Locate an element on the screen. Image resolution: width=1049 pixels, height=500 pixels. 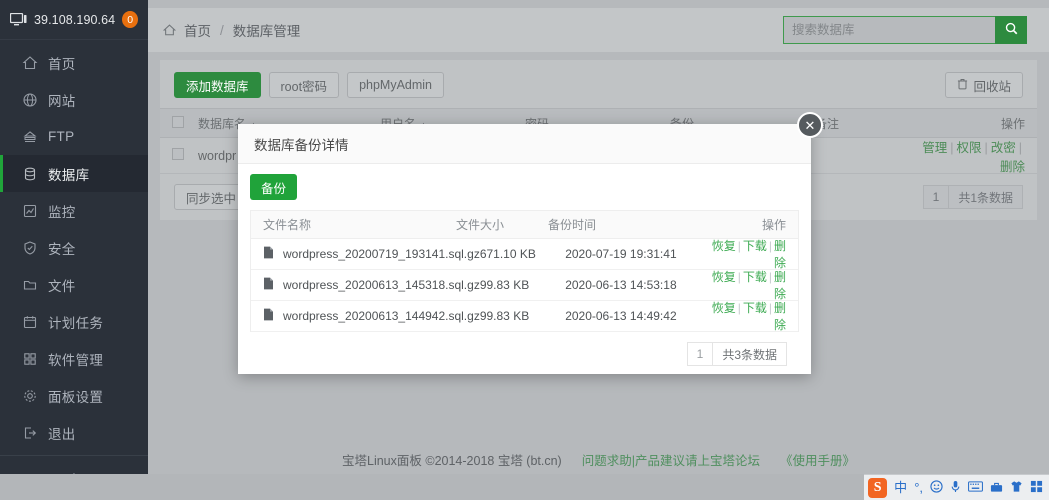
notification-badge: 0 is located at coordinates (130, 19).